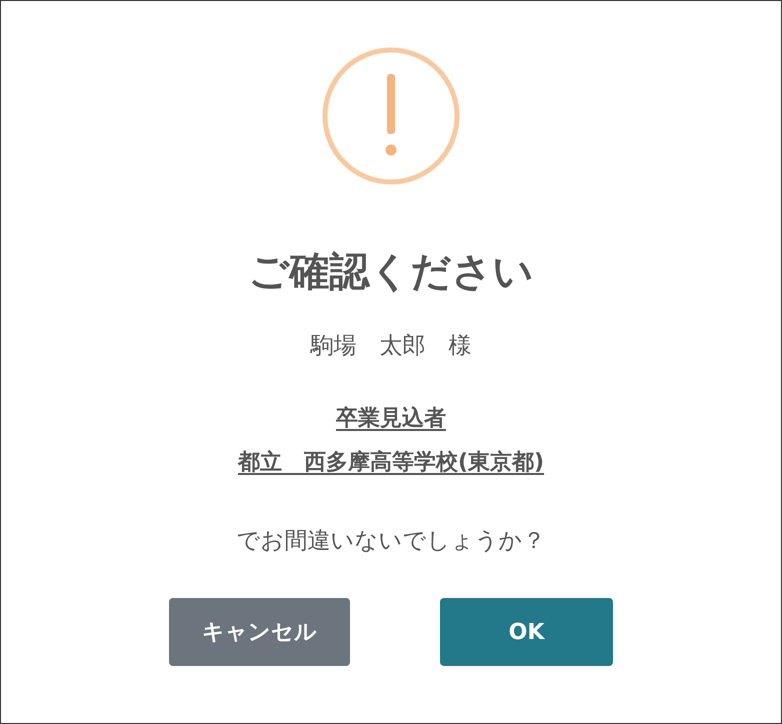 This screenshot has width=782, height=724. I want to click on cancel-button: キャンセル, so click(259, 632).